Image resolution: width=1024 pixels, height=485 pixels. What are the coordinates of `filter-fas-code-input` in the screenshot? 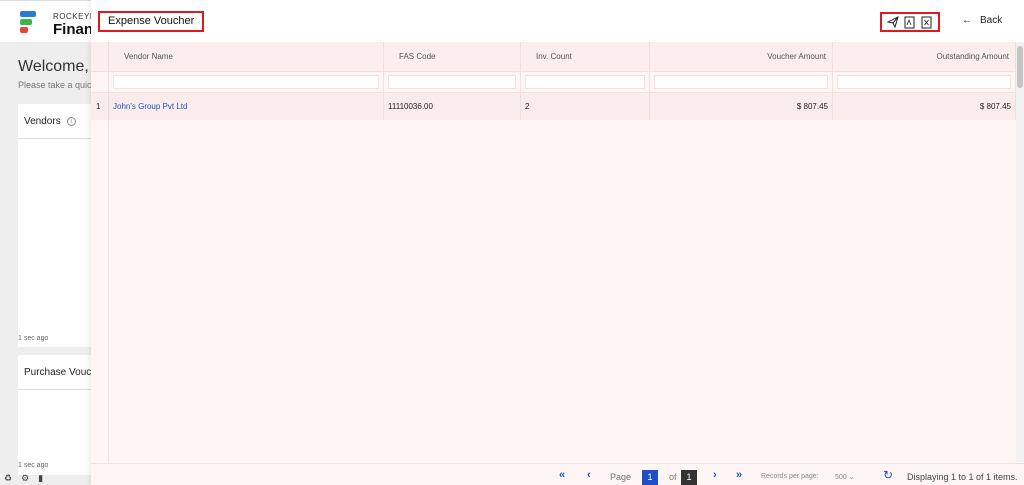 It's located at (452, 82).